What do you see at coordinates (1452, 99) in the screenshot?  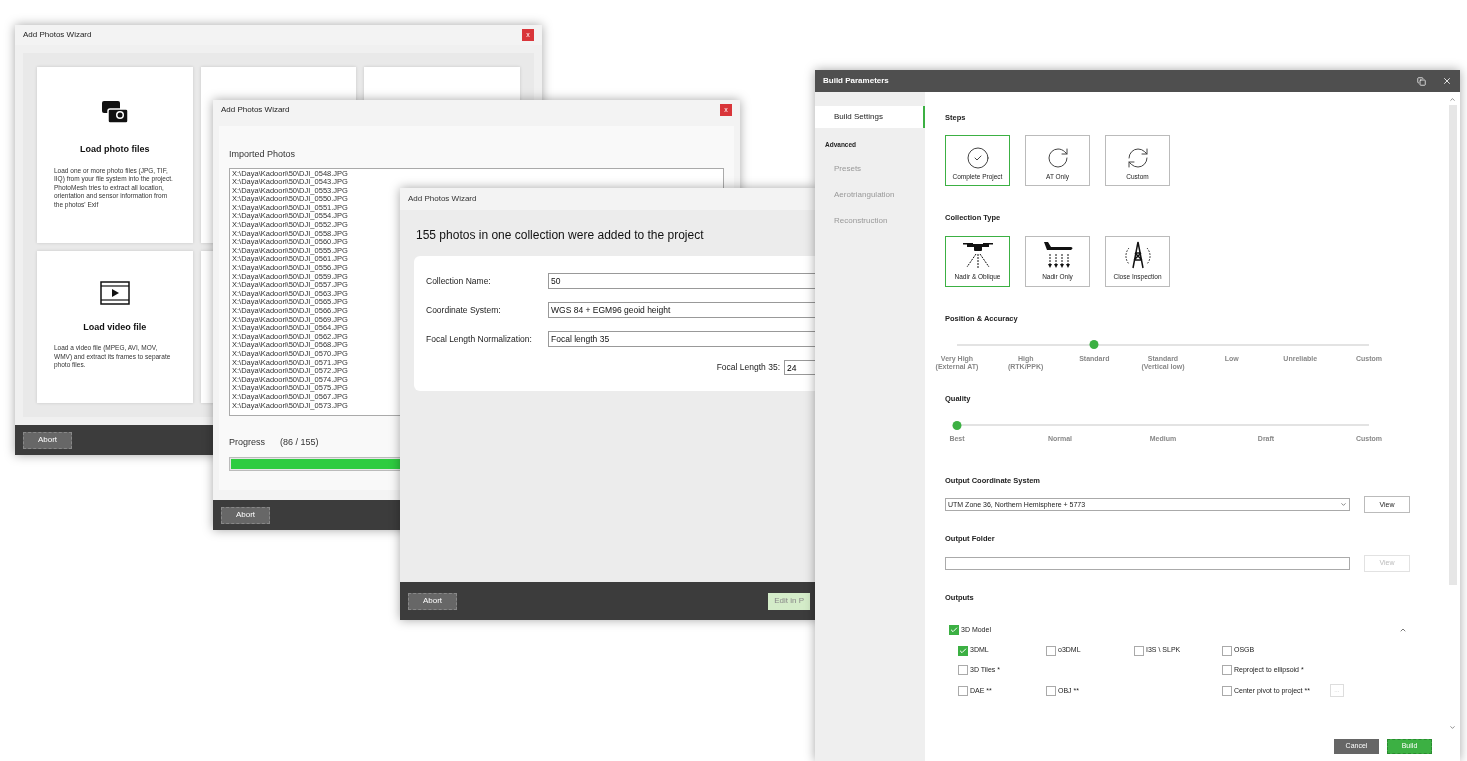 I see `scroll-up-icon` at bounding box center [1452, 99].